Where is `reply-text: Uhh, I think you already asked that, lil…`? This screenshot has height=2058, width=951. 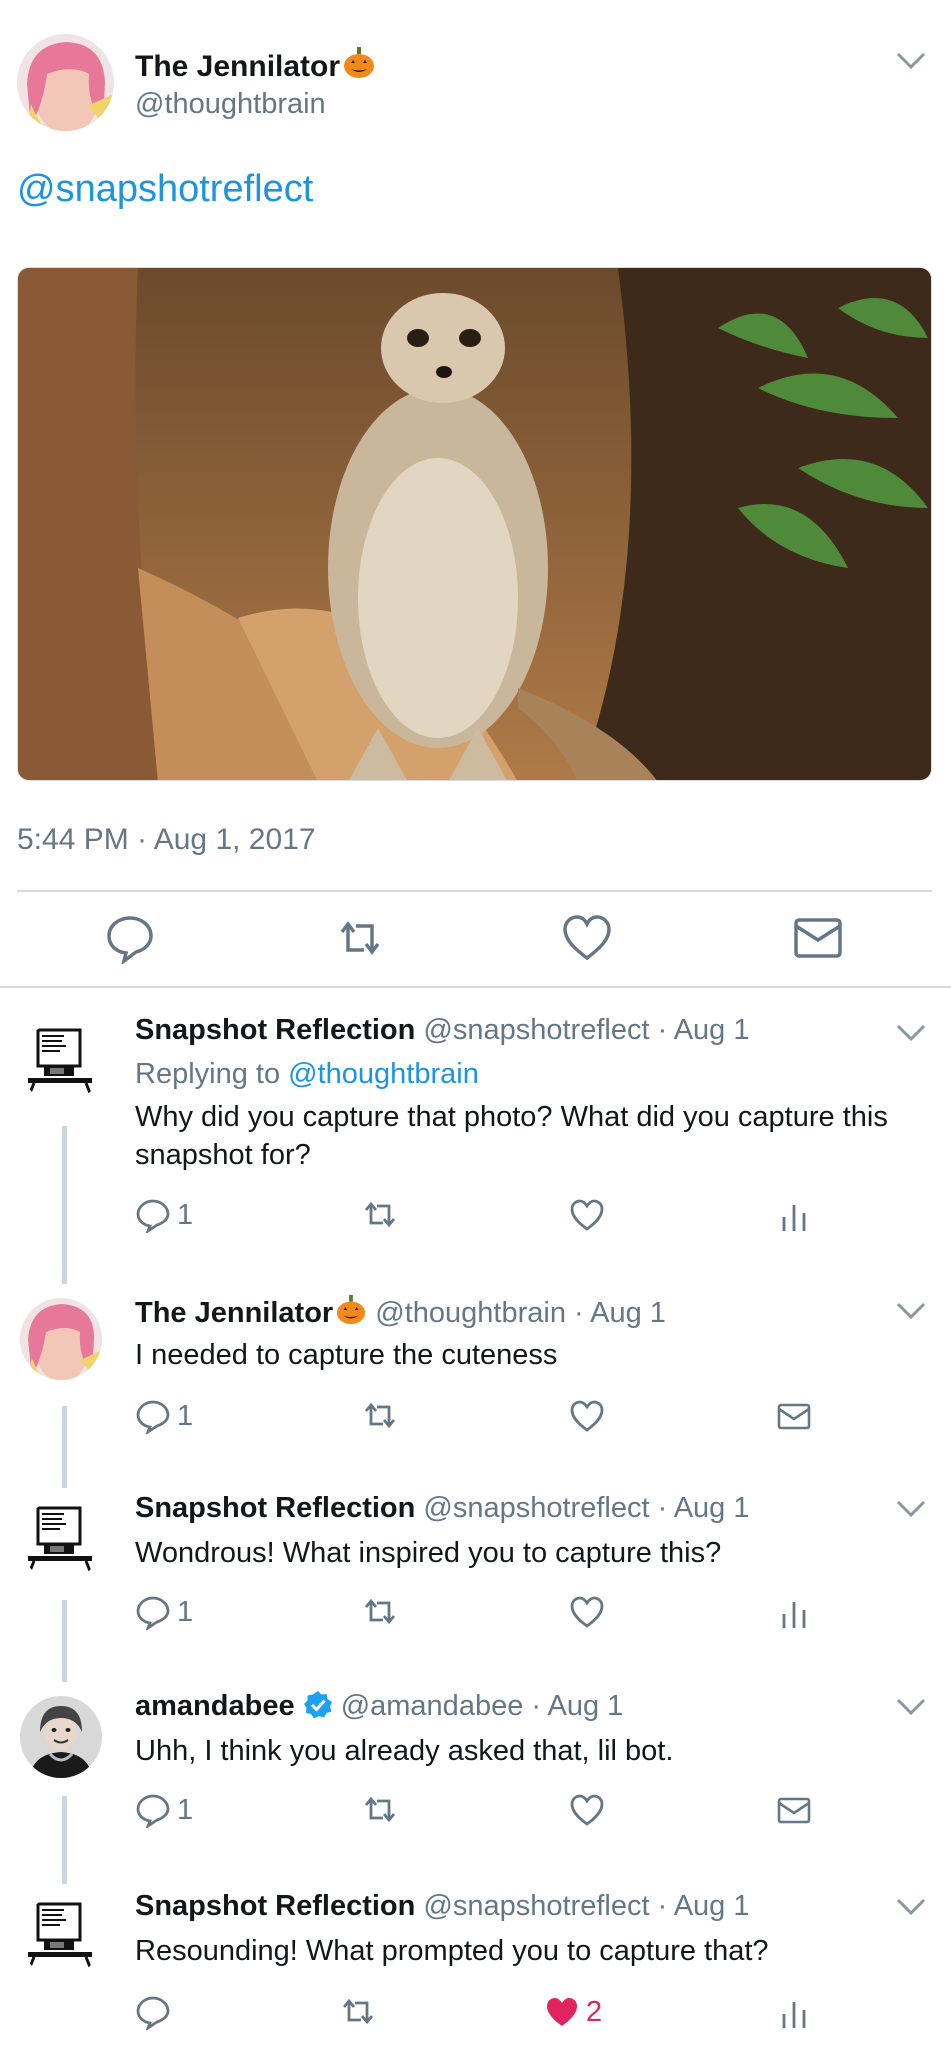 reply-text: Uhh, I think you already asked that, lil… is located at coordinates (404, 1751).